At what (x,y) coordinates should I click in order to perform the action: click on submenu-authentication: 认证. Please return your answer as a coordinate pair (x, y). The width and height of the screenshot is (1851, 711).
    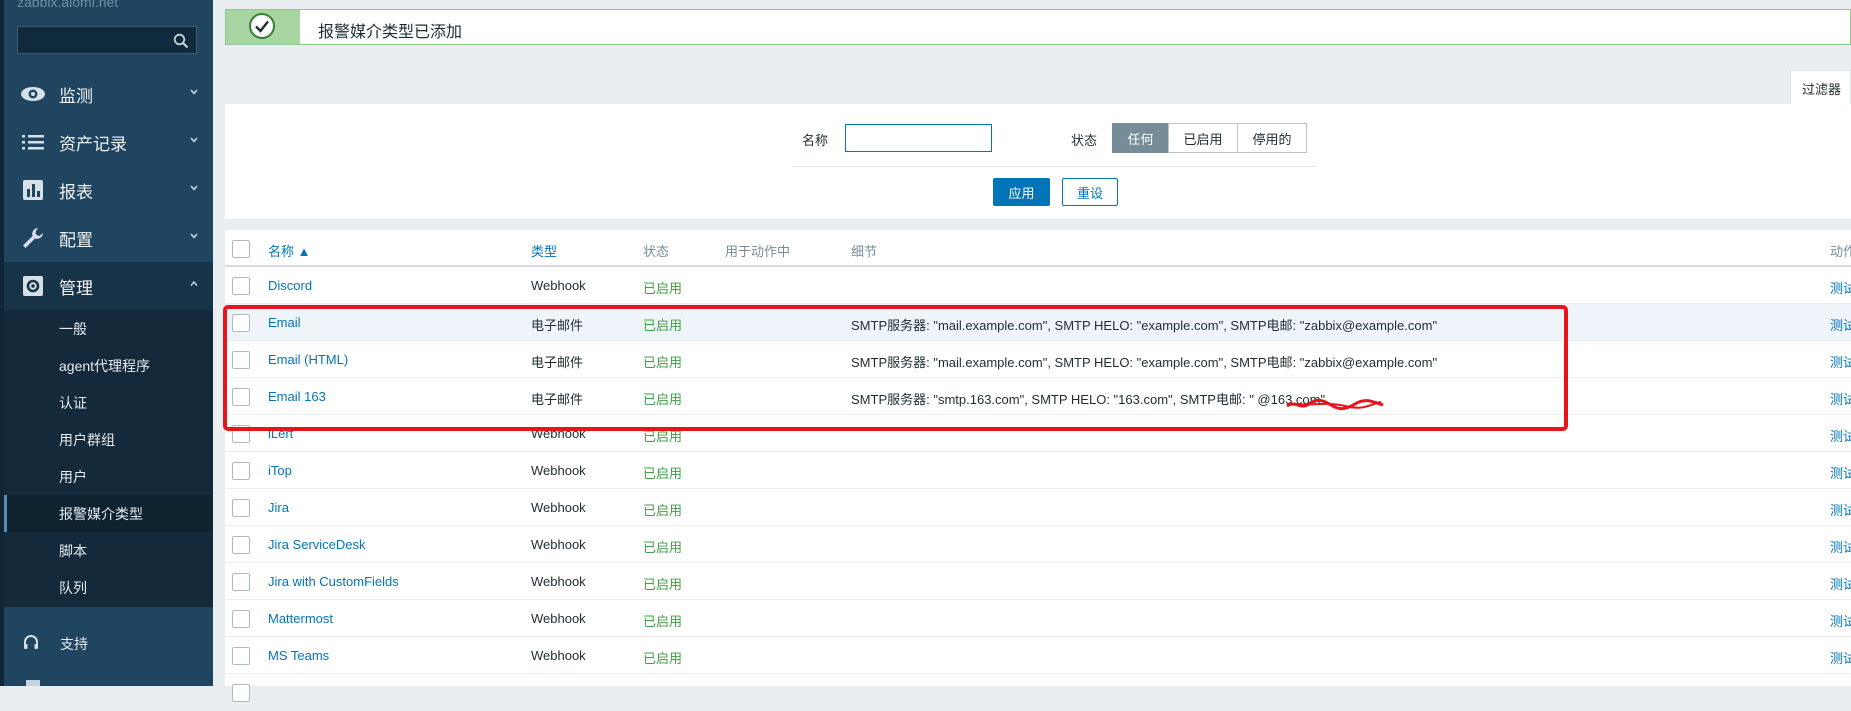
    Looking at the image, I should click on (108, 402).